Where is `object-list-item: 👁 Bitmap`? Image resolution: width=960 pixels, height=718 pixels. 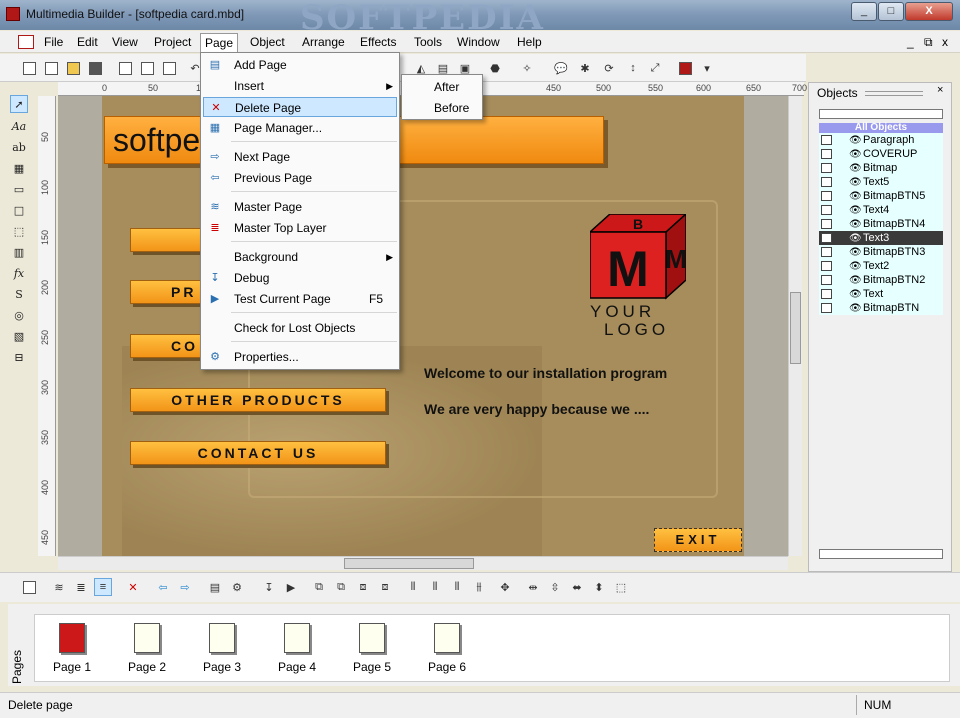 object-list-item: 👁 Bitmap is located at coordinates (881, 168).